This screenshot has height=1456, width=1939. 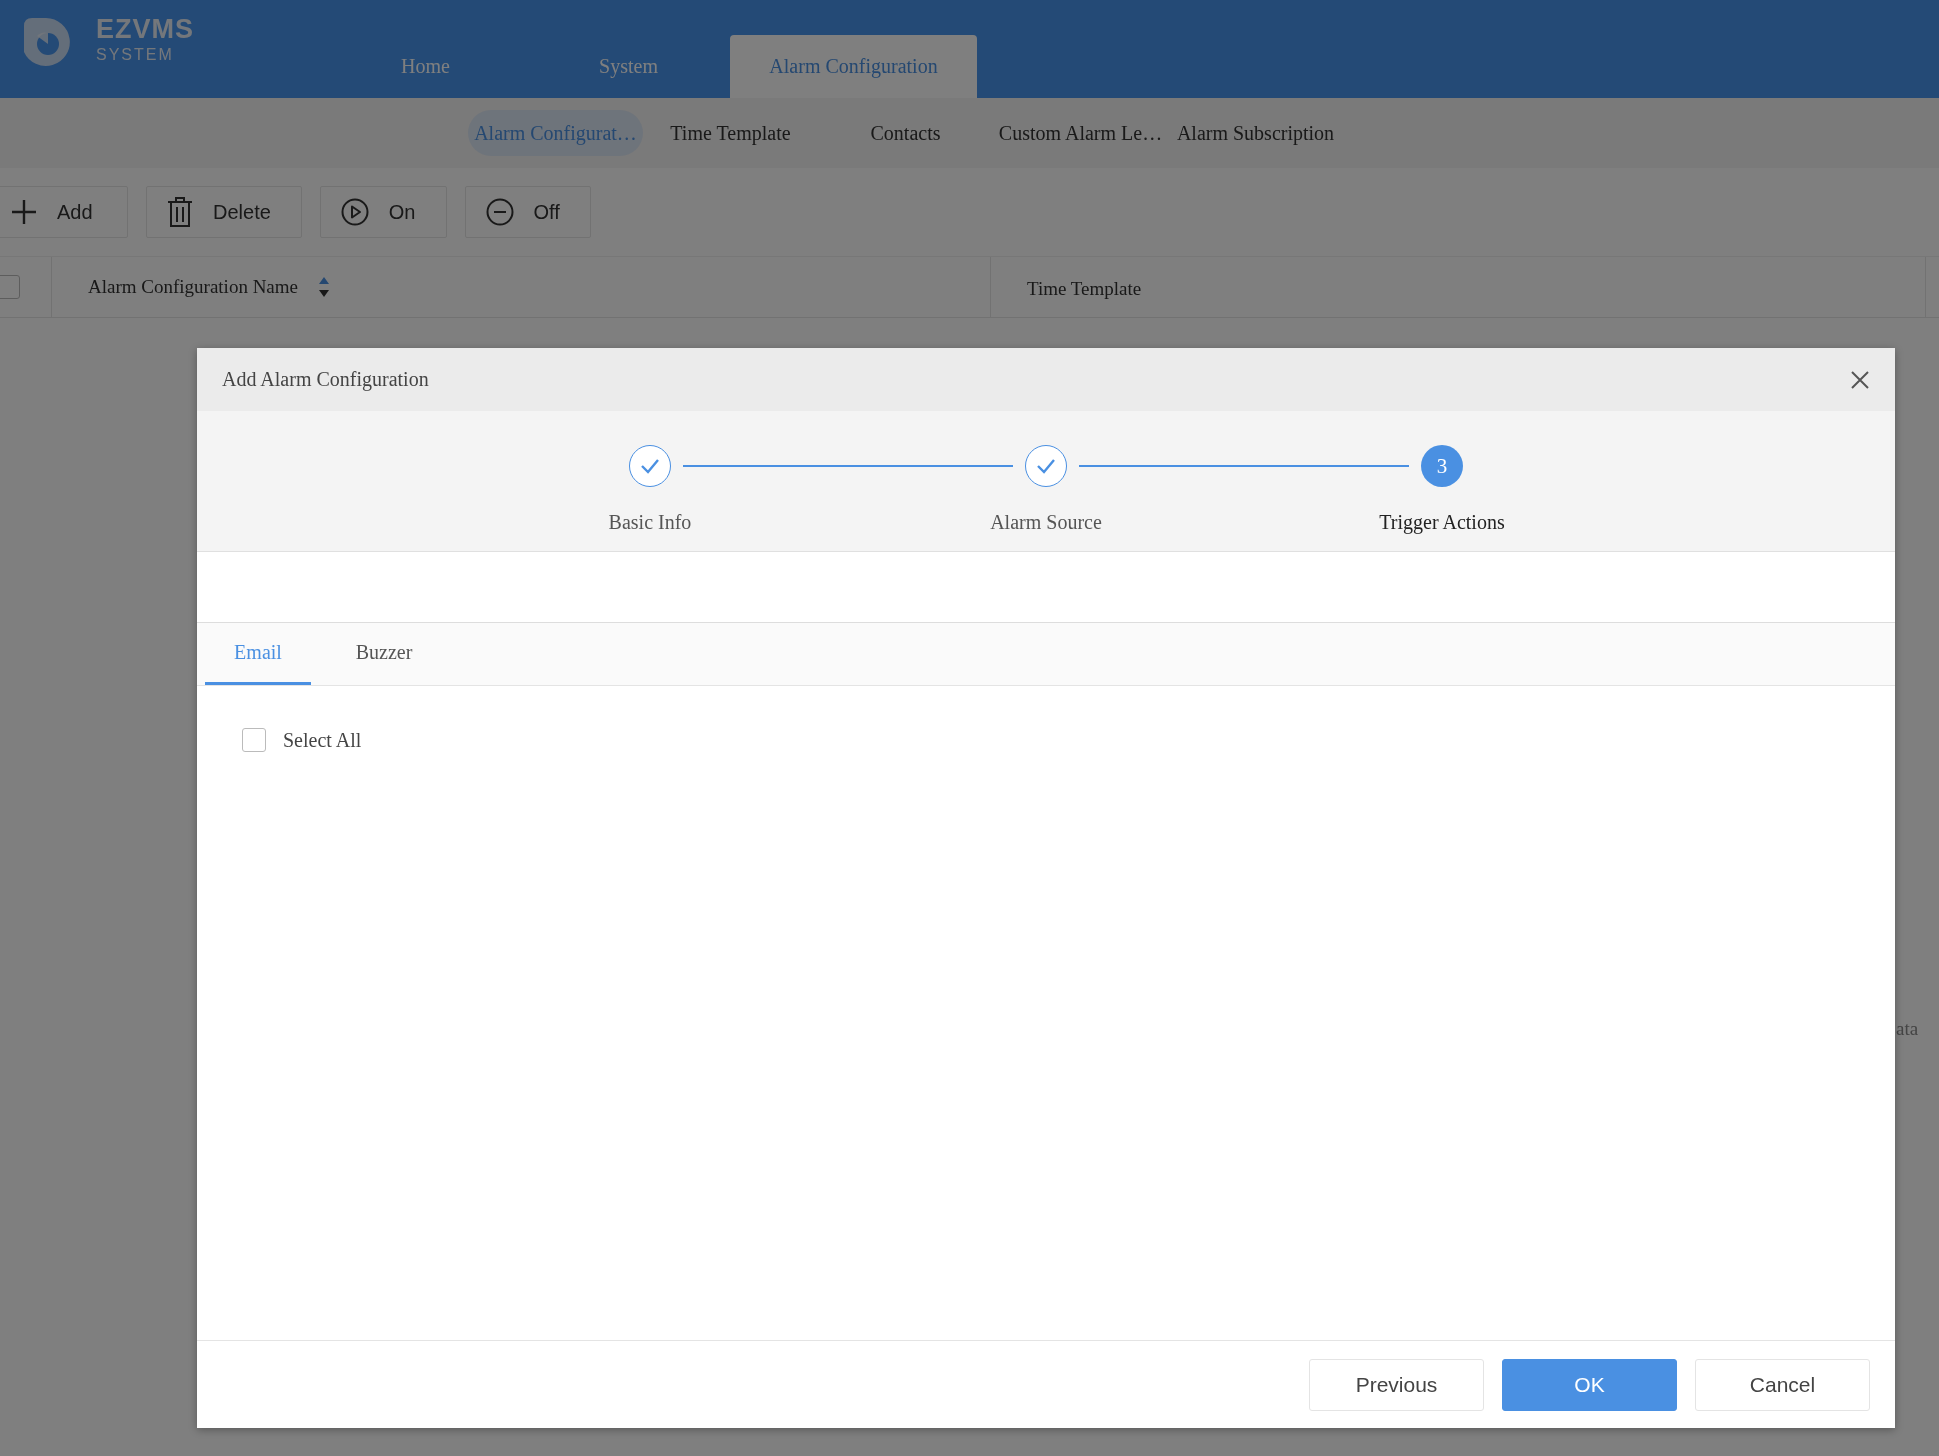 I want to click on logo-name: EZVMS, so click(x=145, y=29).